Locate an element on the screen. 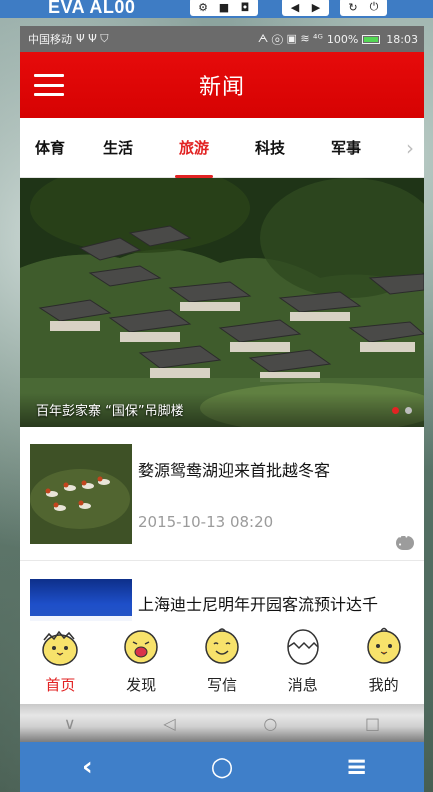  nav-label-write: 写信 is located at coordinates (221, 685).